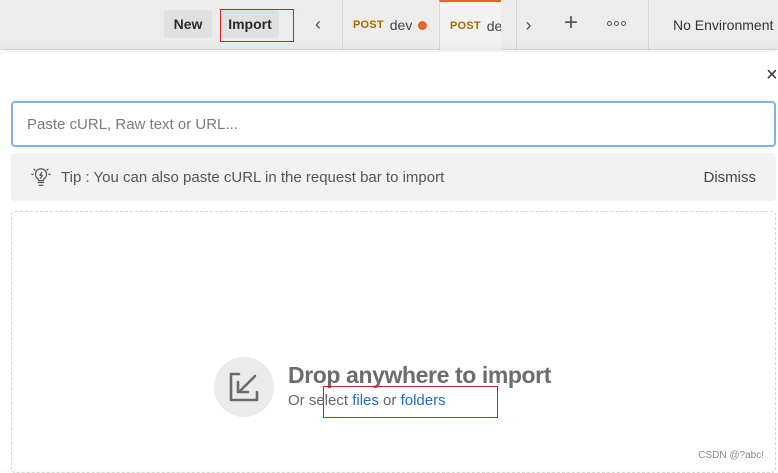 The width and height of the screenshot is (778, 473). What do you see at coordinates (389, 400) in the screenshot?
I see `drop-sub-or: or` at bounding box center [389, 400].